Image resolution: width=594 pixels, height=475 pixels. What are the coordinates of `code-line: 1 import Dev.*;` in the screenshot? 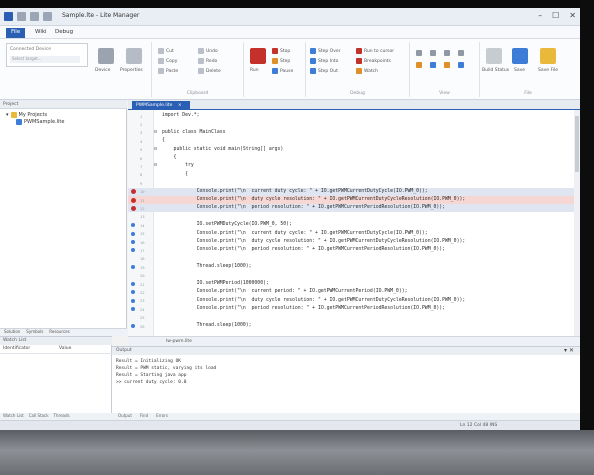 It's located at (354, 116).